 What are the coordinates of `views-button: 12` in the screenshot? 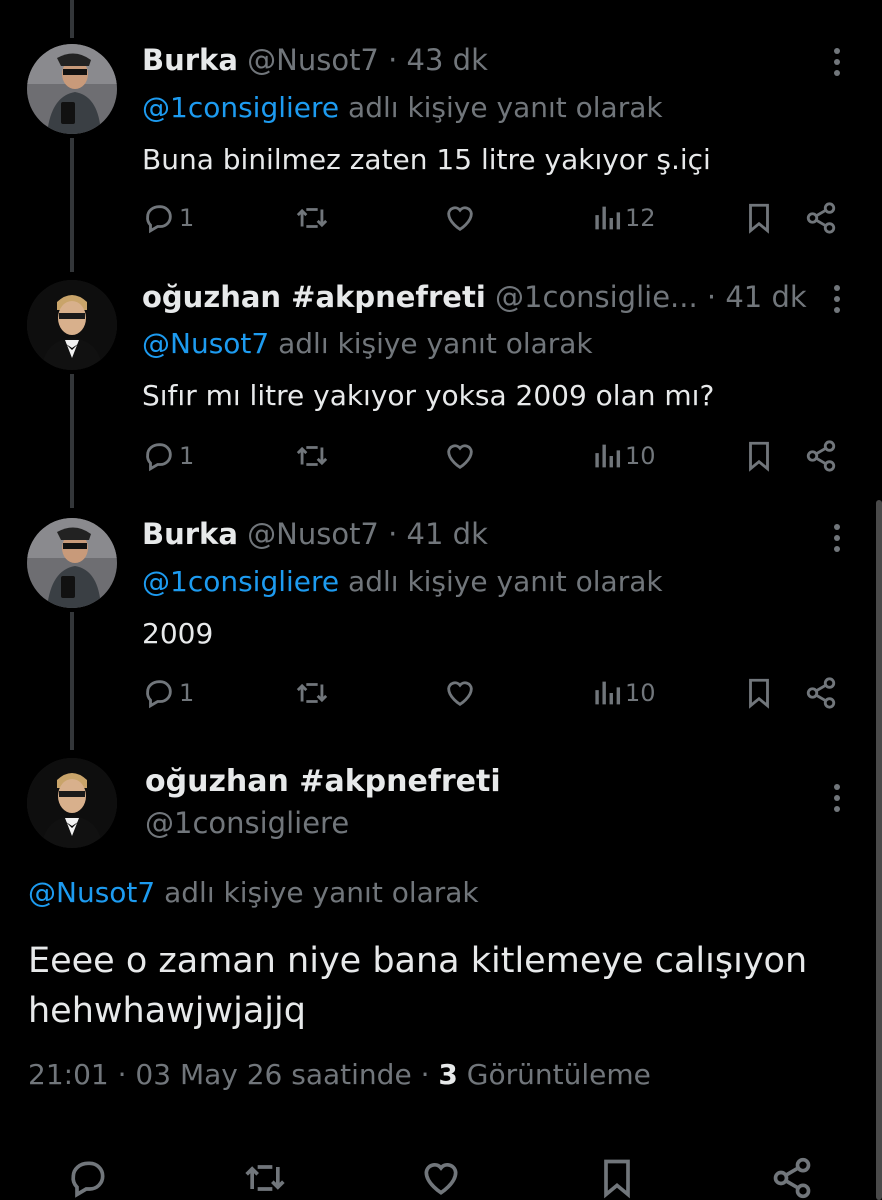 It's located at (624, 218).